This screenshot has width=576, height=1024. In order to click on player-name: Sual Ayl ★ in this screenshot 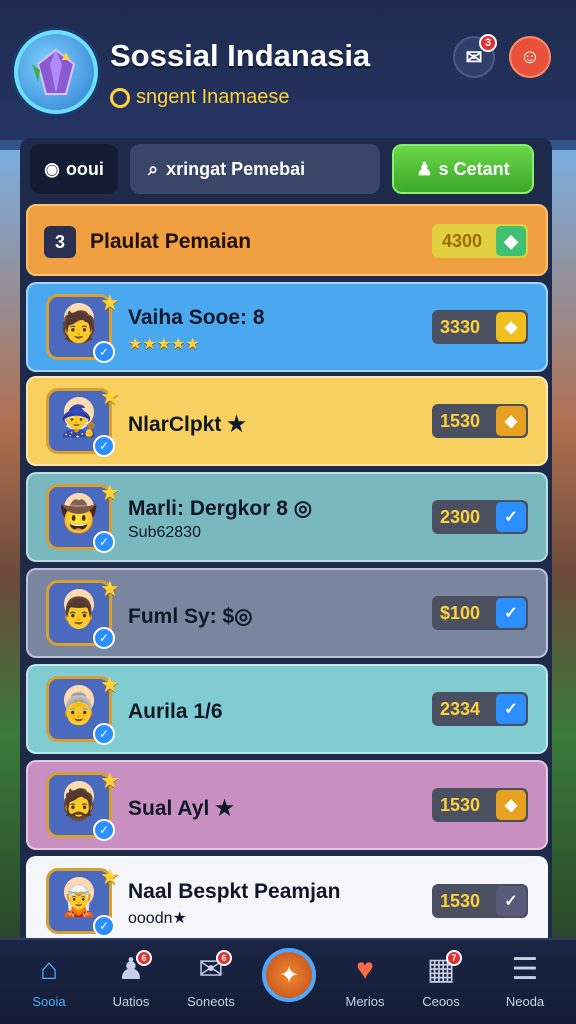, I will do `click(181, 808)`.